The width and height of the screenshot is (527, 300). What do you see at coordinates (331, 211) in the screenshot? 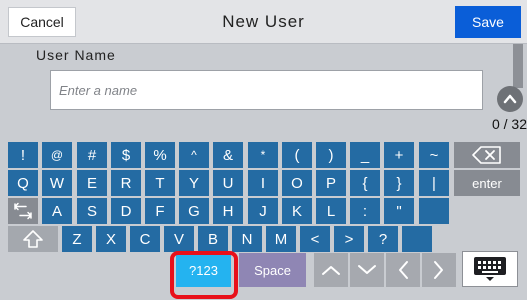
I see `key: L` at bounding box center [331, 211].